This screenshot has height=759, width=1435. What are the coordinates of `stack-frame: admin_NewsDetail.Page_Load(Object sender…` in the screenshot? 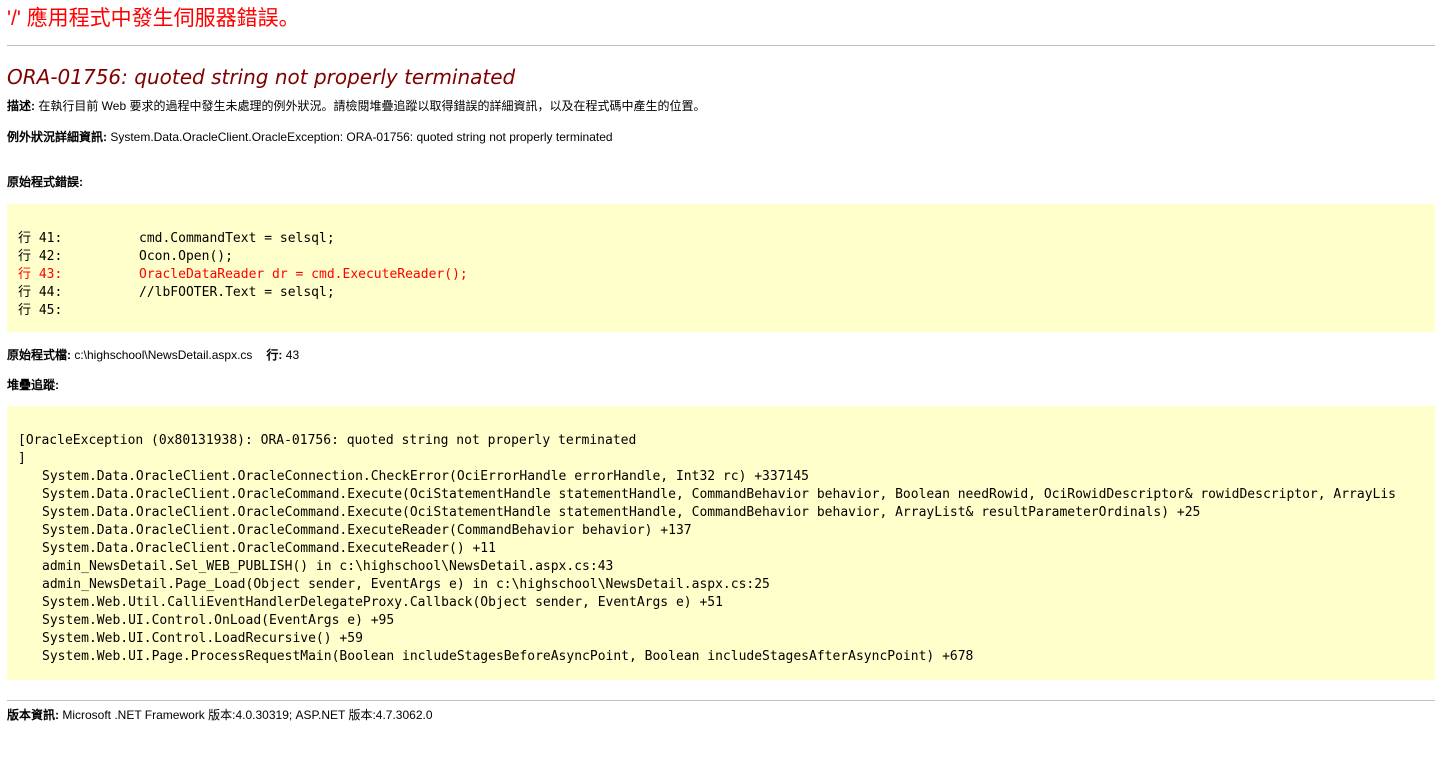 It's located at (406, 584).